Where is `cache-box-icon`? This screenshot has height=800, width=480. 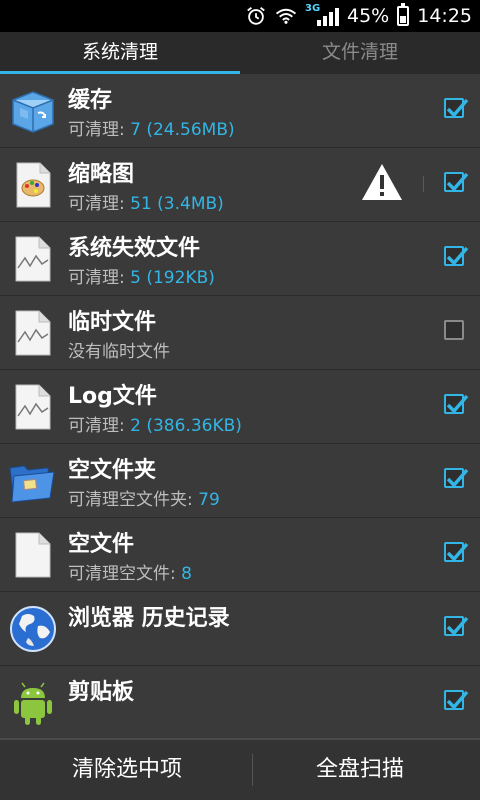 cache-box-icon is located at coordinates (33, 111).